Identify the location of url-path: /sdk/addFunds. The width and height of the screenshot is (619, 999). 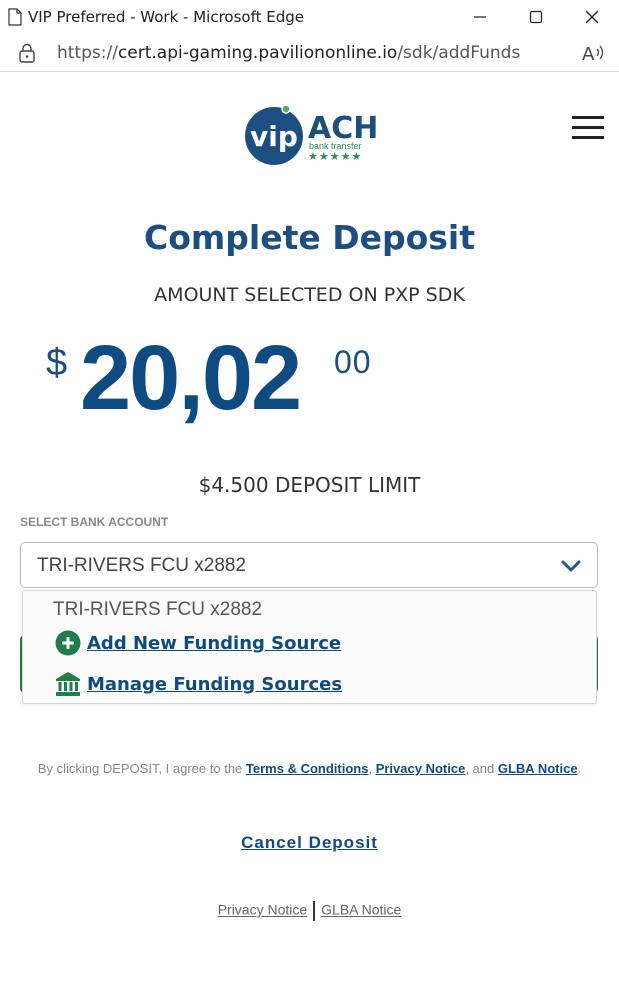
(459, 53).